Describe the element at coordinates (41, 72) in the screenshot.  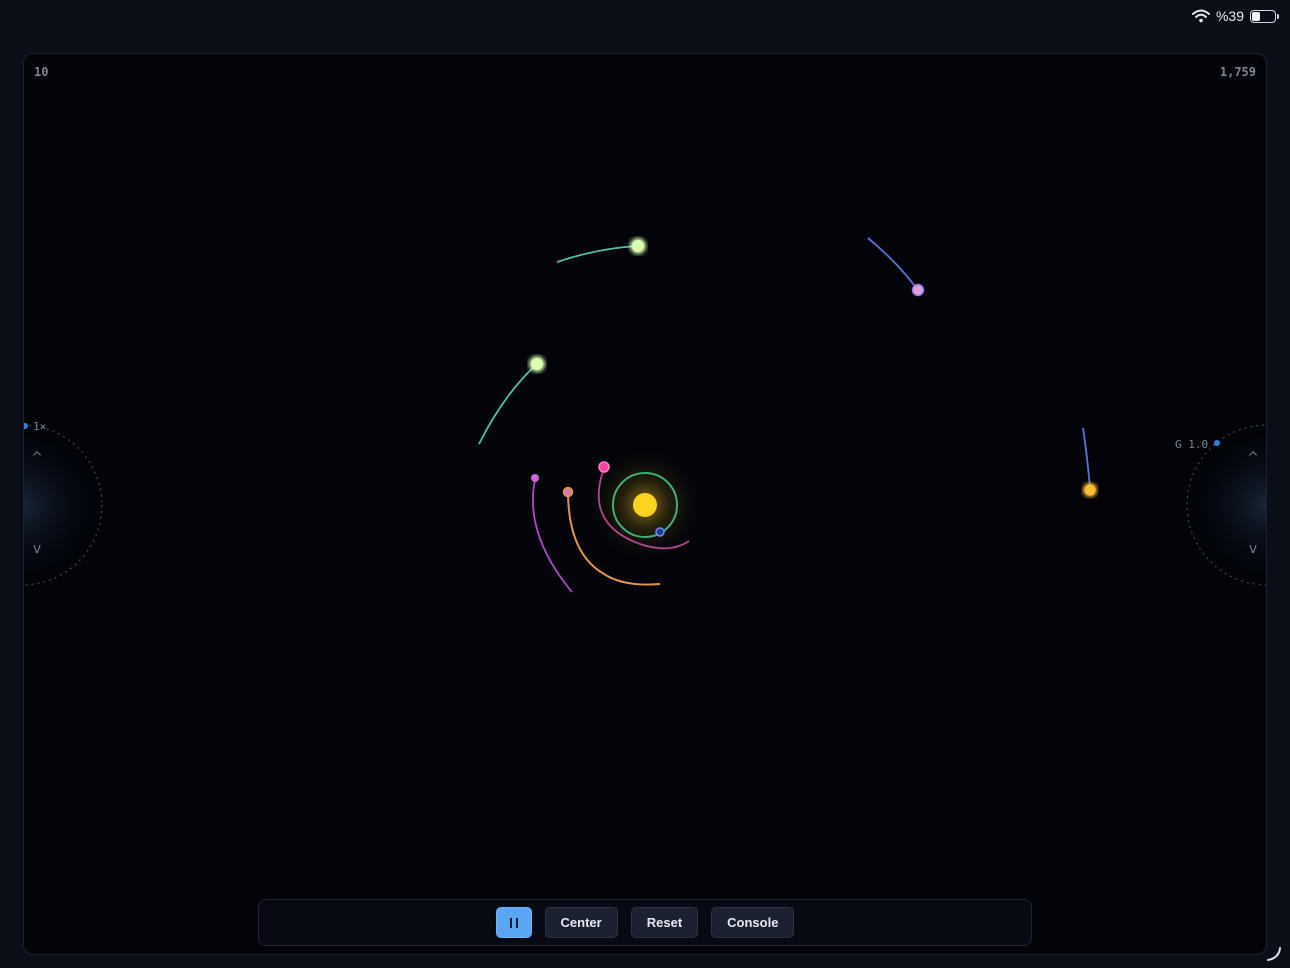
I see `body-count: 10` at that location.